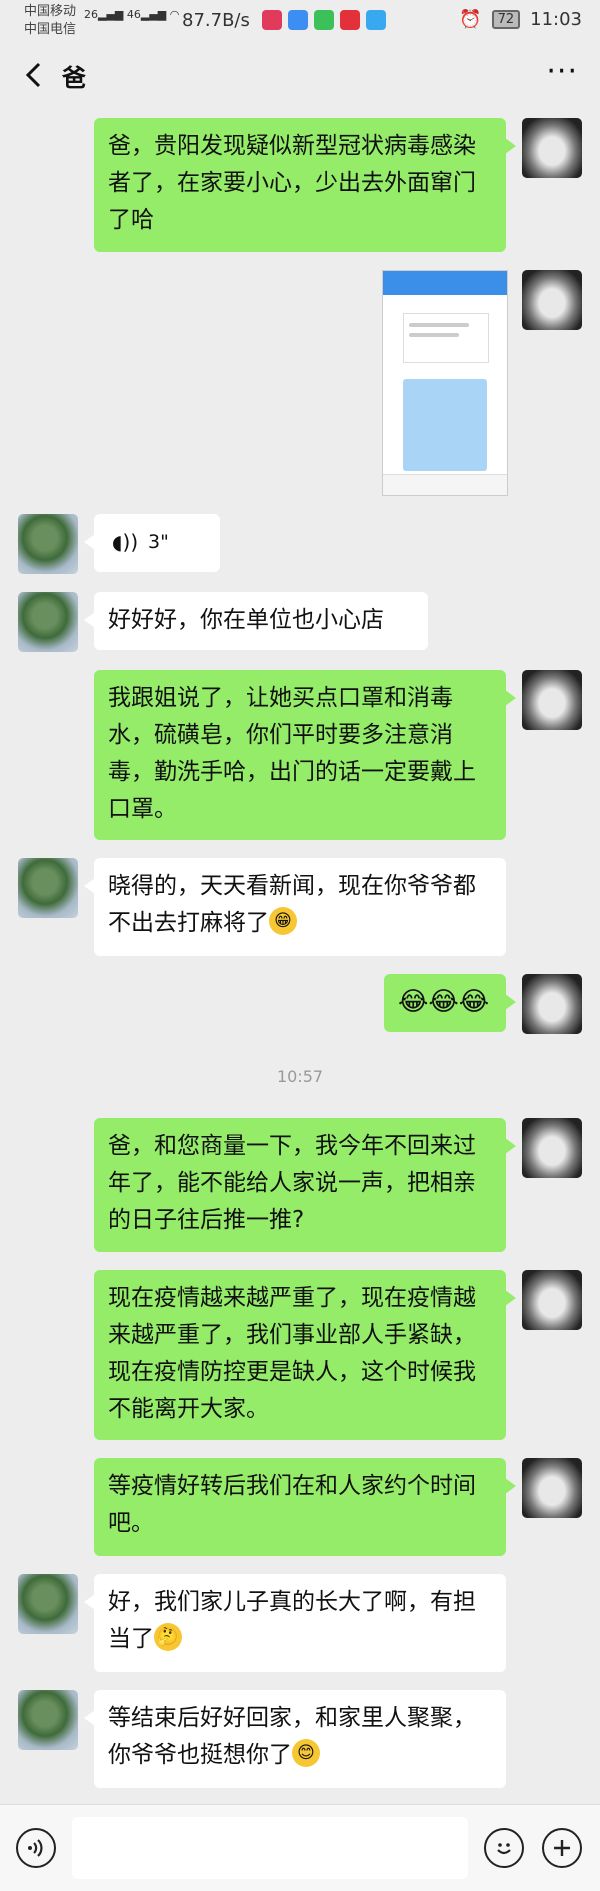 Image resolution: width=600 pixels, height=1891 pixels. I want to click on message-bubble-other: 好好好，你在单位也小心店, so click(256, 621).